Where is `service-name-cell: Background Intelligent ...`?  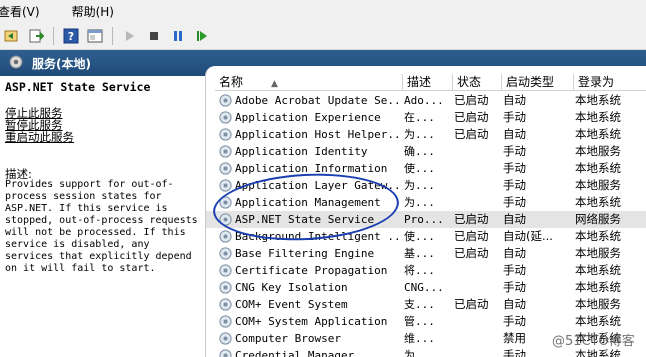
service-name-cell: Background Intelligent ... is located at coordinates (318, 236).